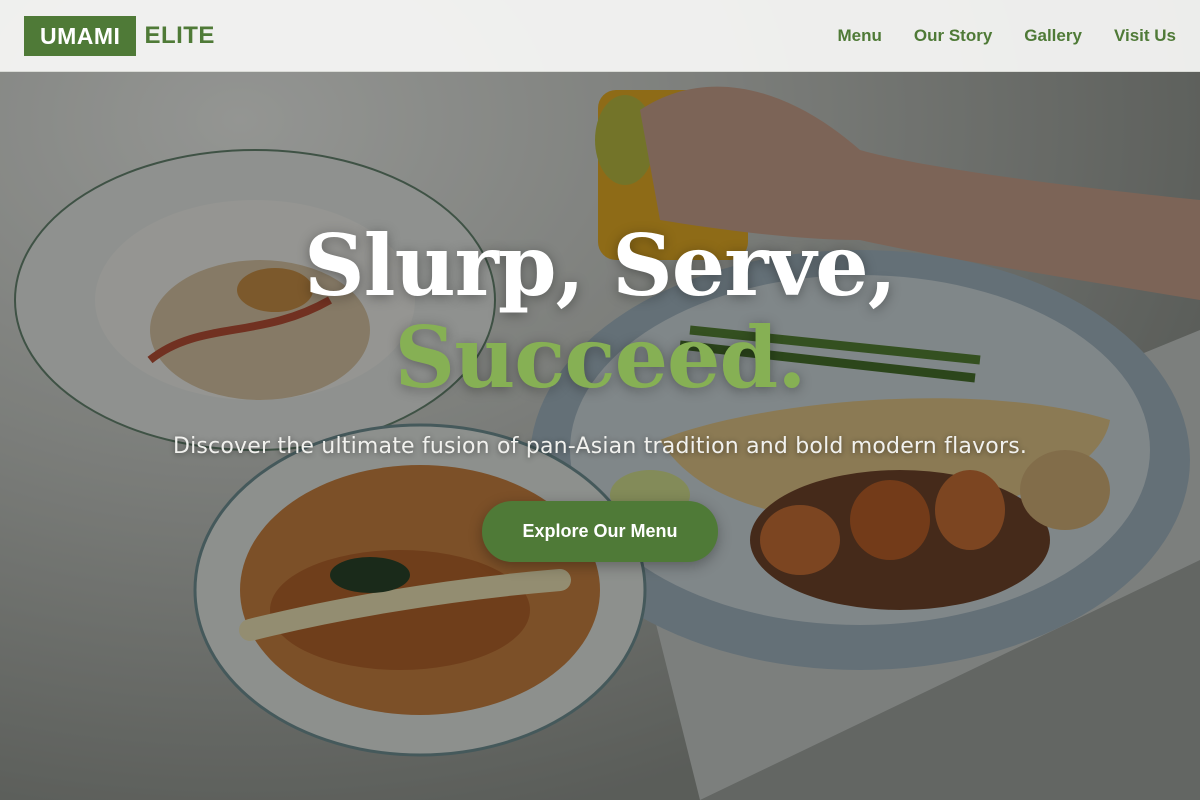  Describe the element at coordinates (859, 36) in the screenshot. I see `nav-link-menu: Menu` at that location.